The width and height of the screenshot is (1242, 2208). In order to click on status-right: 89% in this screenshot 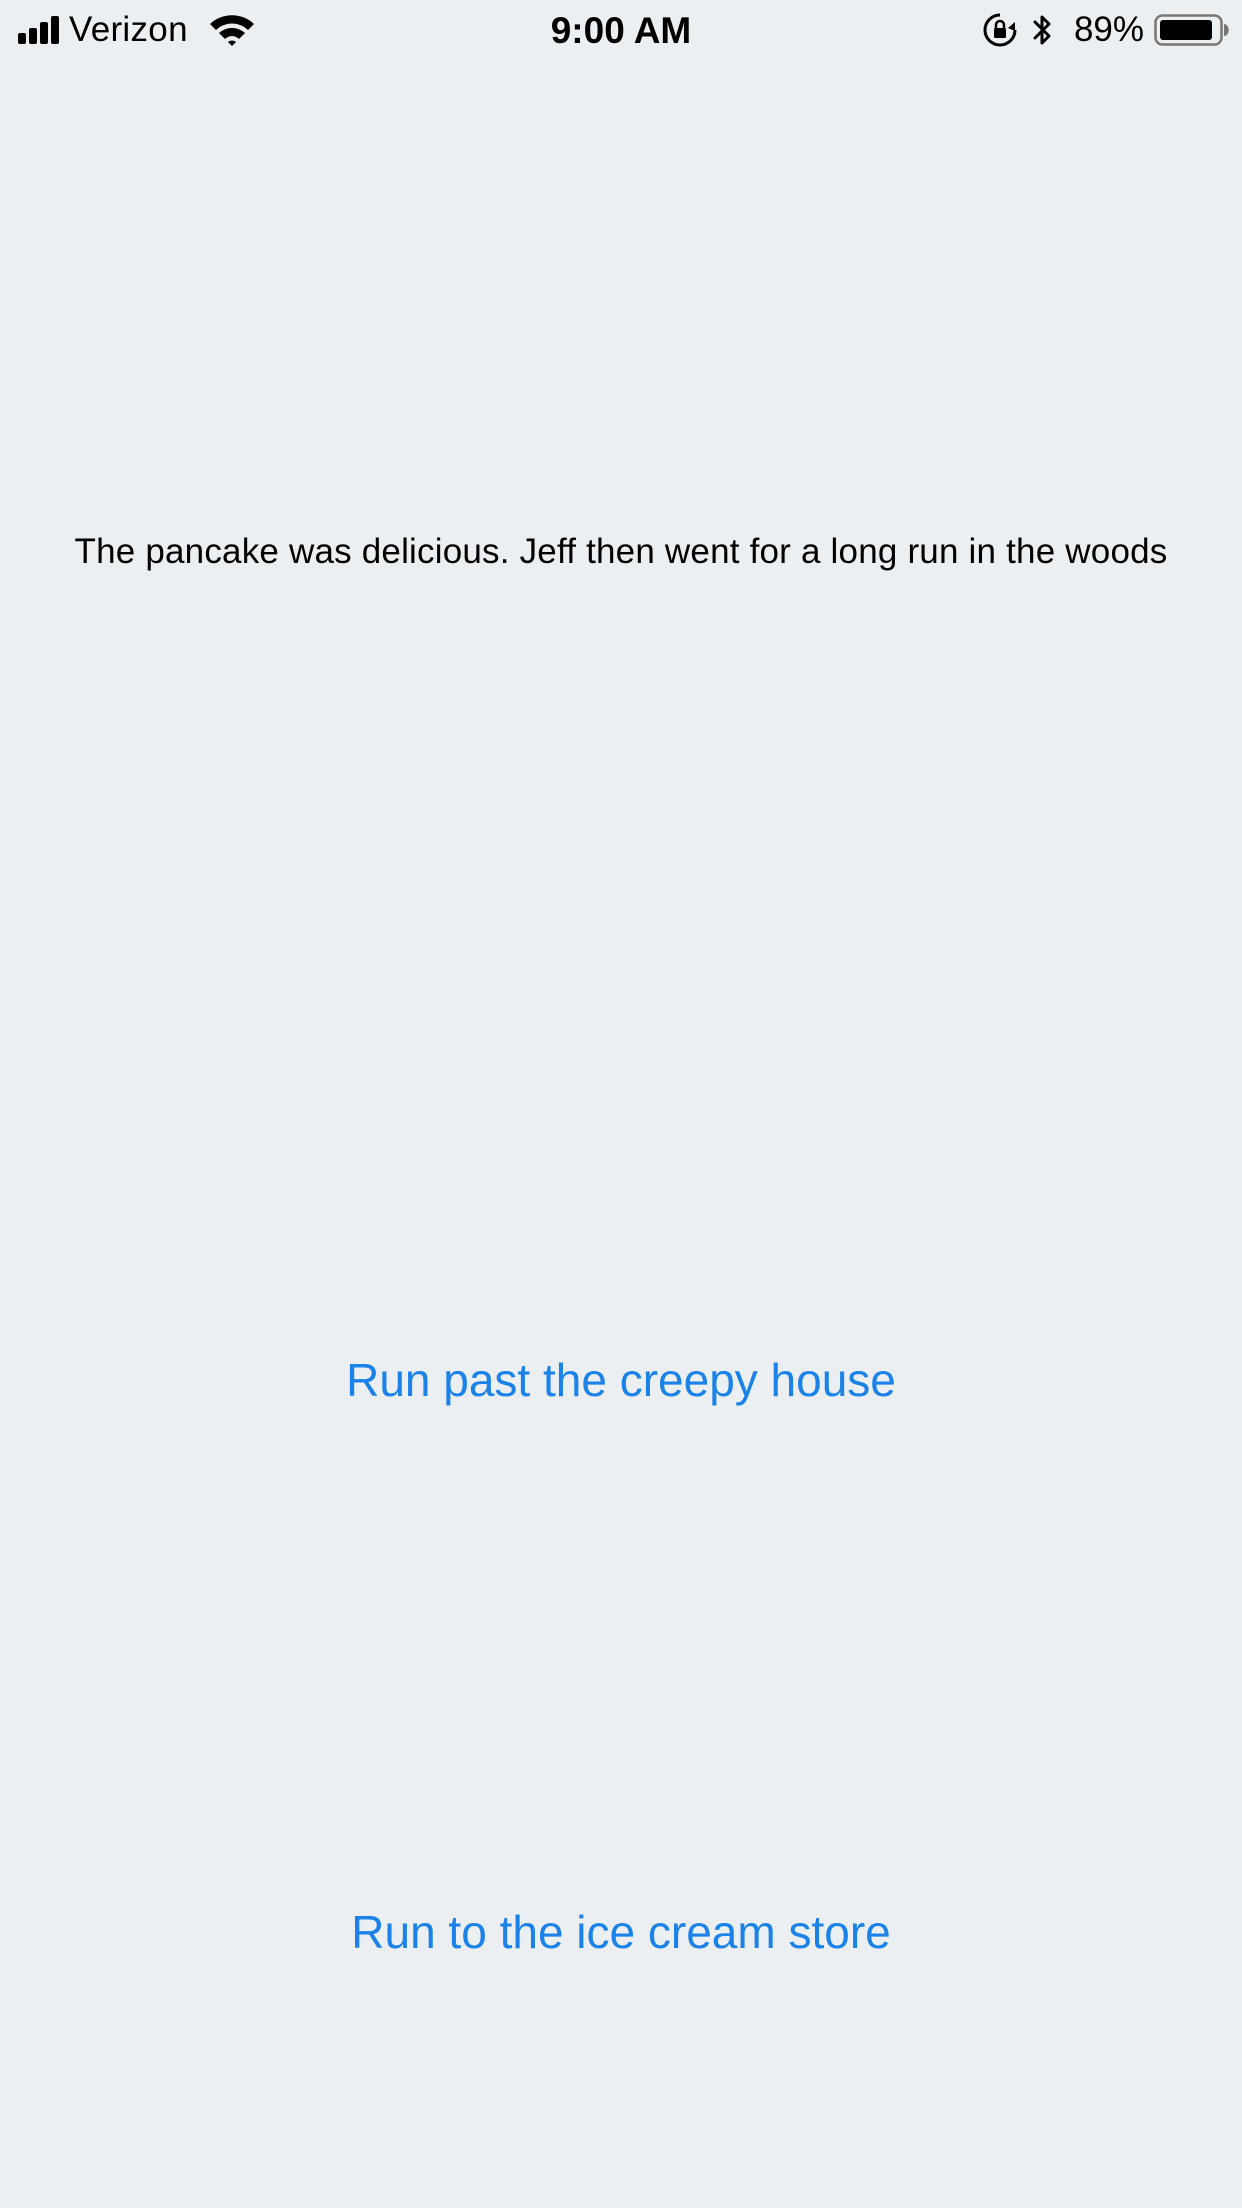, I will do `click(1106, 30)`.